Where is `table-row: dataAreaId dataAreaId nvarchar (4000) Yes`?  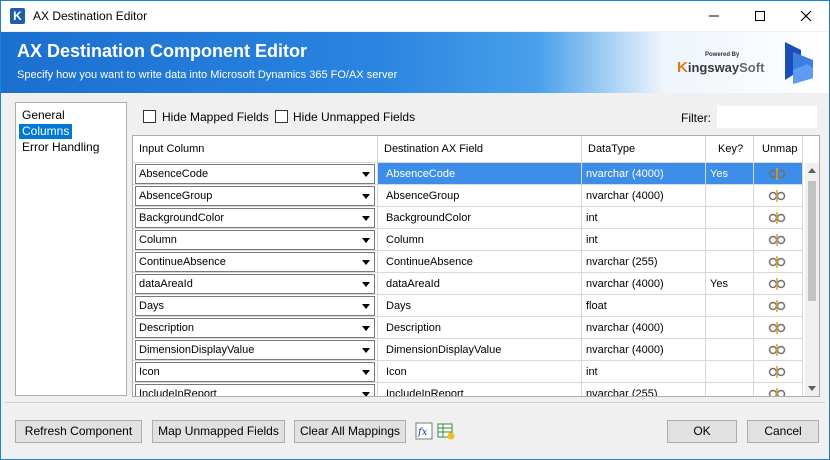 table-row: dataAreaId dataAreaId nvarchar (4000) Yes is located at coordinates (469, 284).